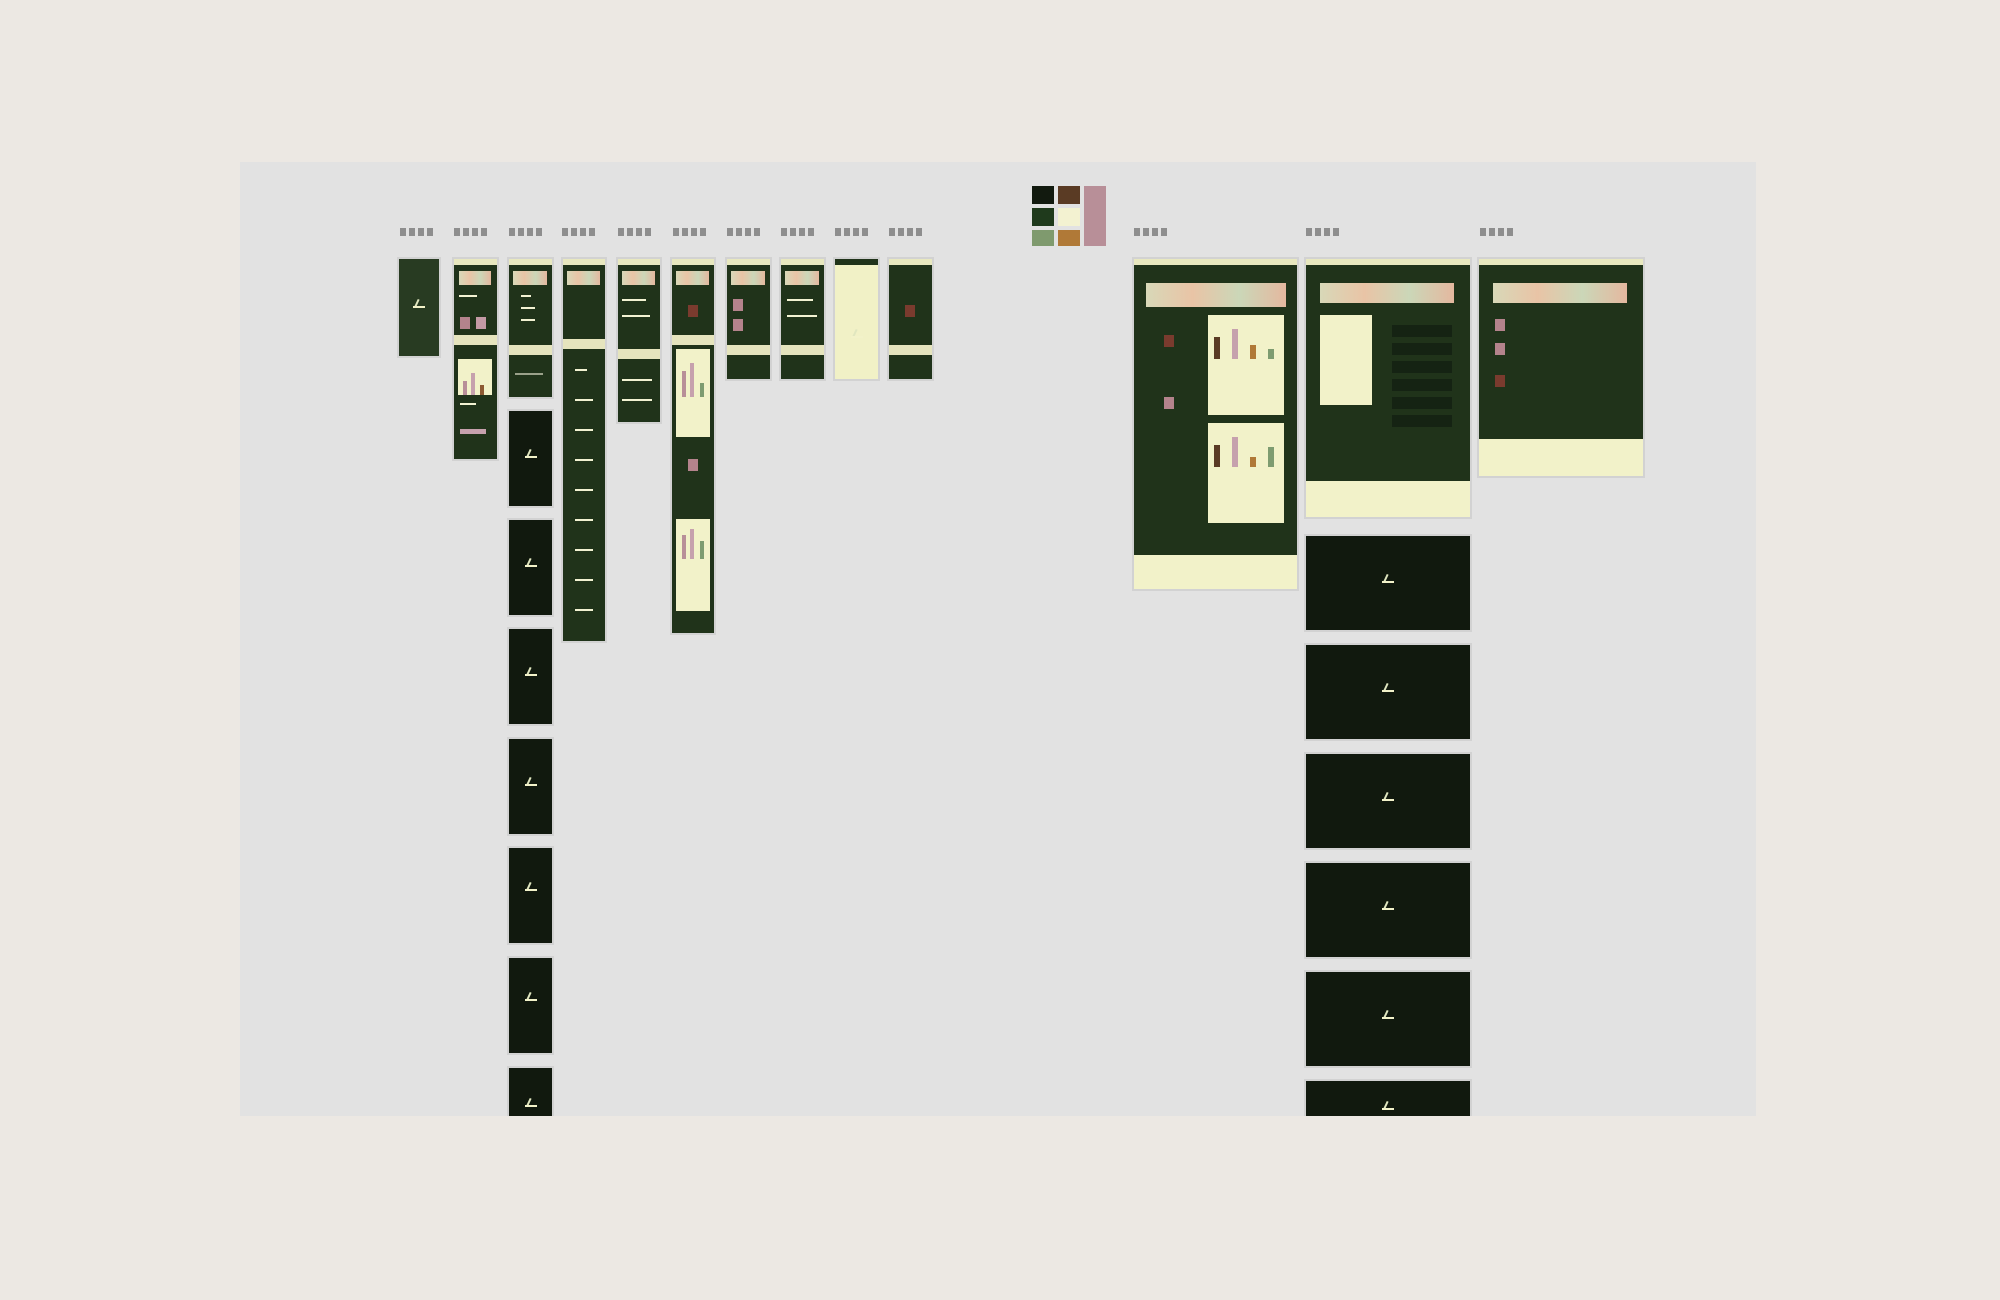 This screenshot has width=2000, height=1300. Describe the element at coordinates (639, 340) in the screenshot. I see `mobile-frame-detail` at that location.